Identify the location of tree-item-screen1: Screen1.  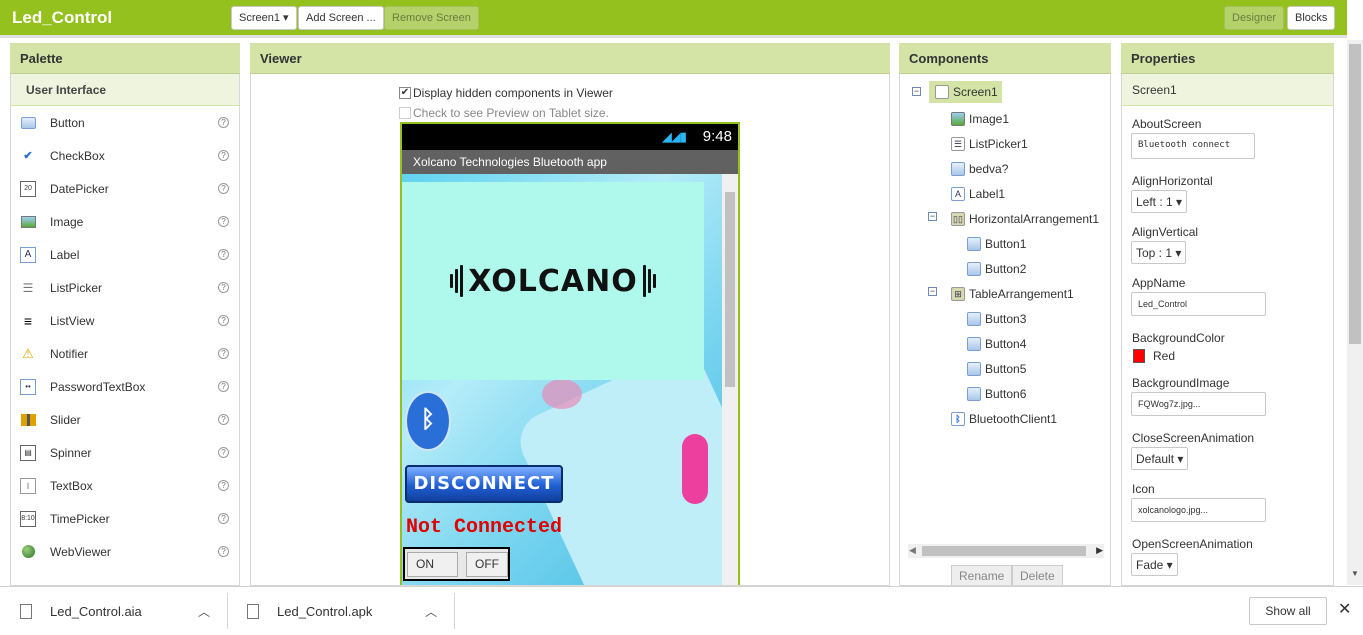
(965, 92).